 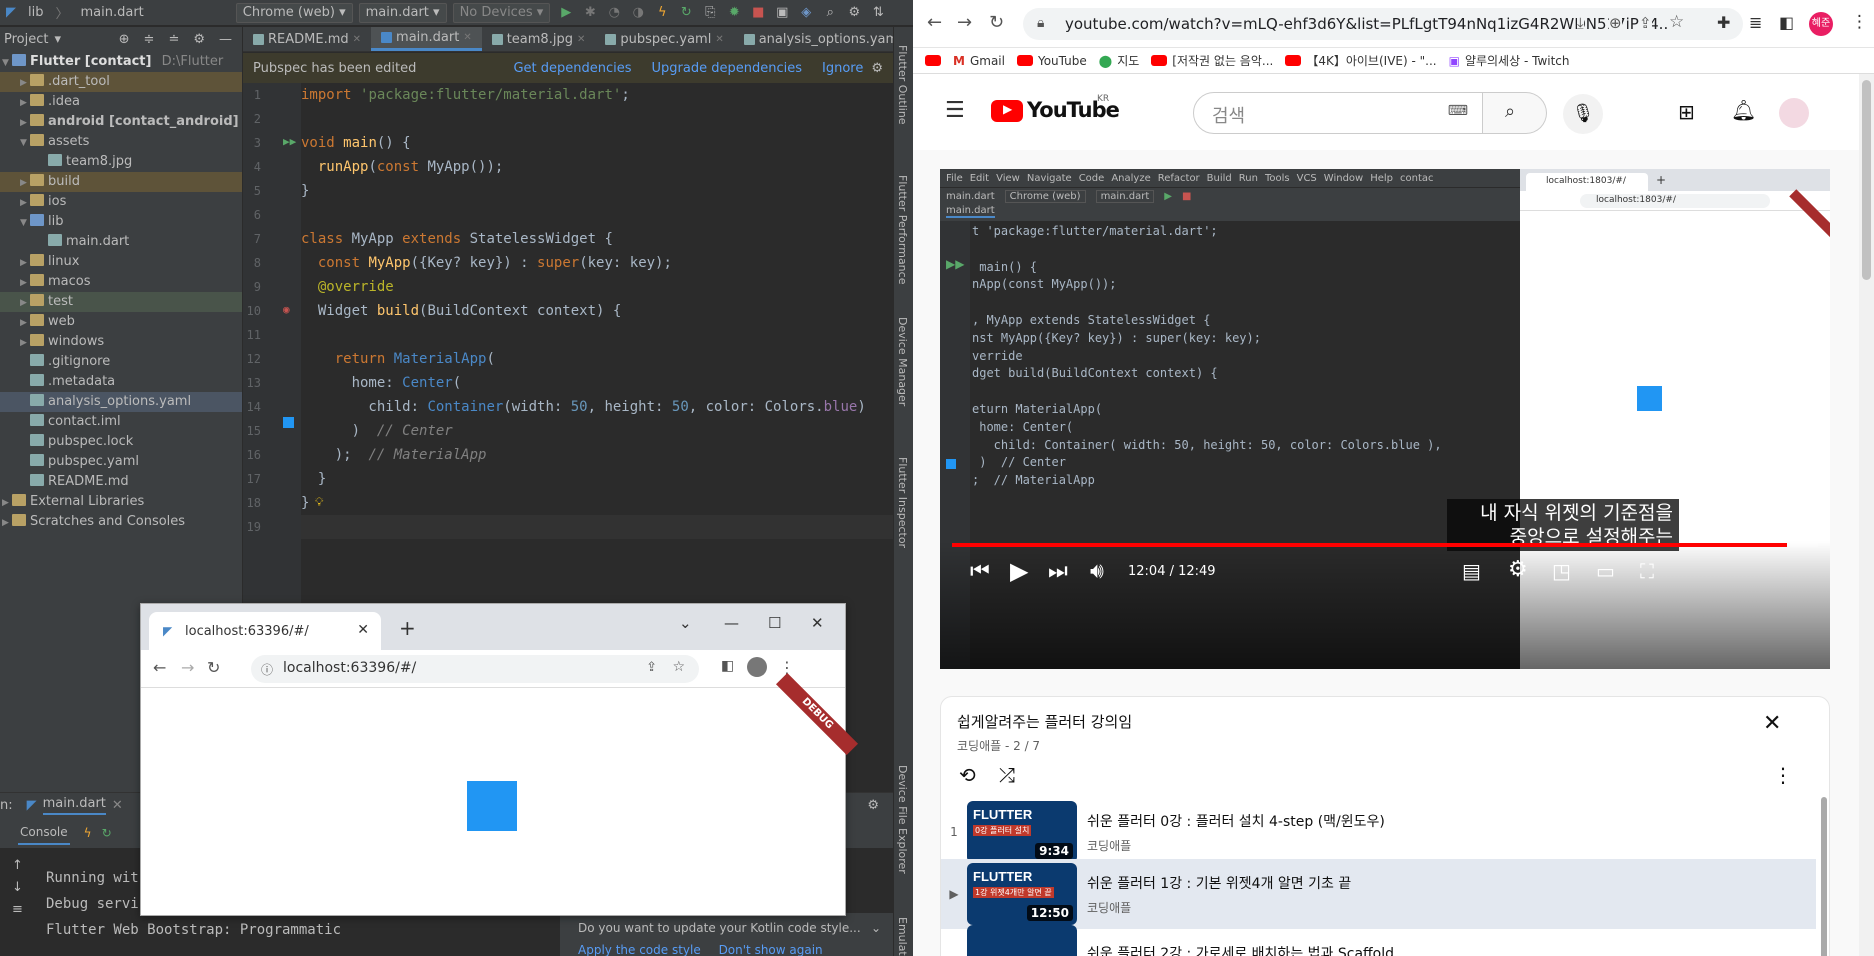 I want to click on soft-wrap-icon: ≡, so click(x=17, y=910).